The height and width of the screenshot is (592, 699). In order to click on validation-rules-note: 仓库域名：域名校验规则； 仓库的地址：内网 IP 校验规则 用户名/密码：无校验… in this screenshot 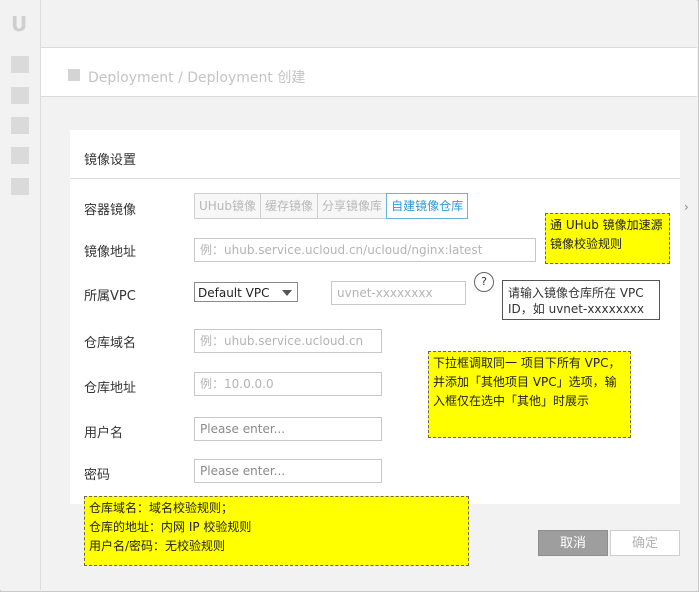, I will do `click(276, 531)`.